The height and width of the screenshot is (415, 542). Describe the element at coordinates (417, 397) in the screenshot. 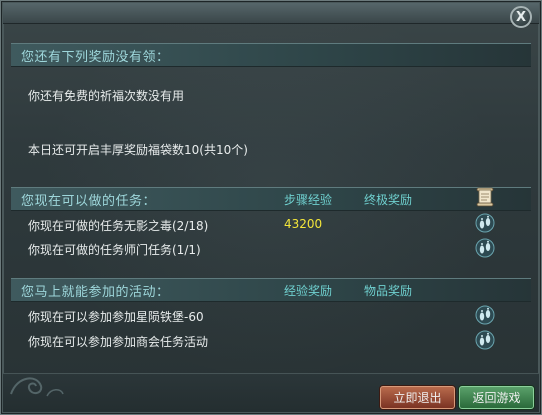

I see `exit-now-button: 立即退出` at that location.